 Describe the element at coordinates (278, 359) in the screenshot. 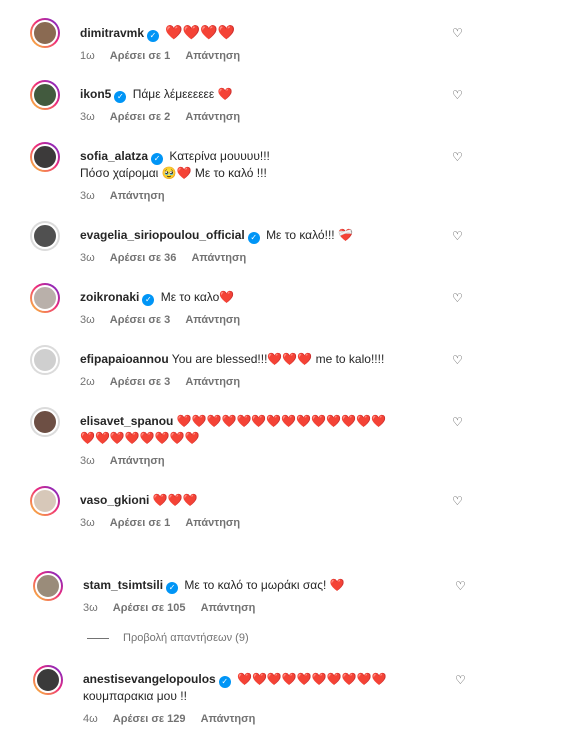

I see `comment-text: You are blessed!!!❤️❤️❤️ me to kalo!!!!` at that location.